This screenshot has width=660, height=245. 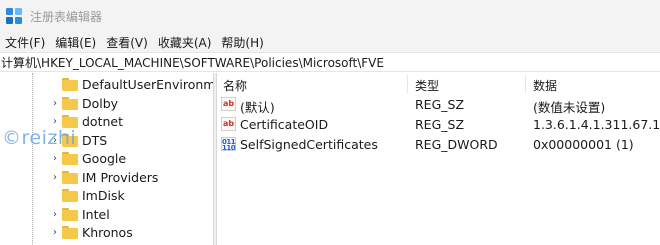 What do you see at coordinates (330, 42) in the screenshot?
I see `menu-bar: 文件(F) 编辑(E) 查看(V) 收藏夹(A) 帮助(H)` at bounding box center [330, 42].